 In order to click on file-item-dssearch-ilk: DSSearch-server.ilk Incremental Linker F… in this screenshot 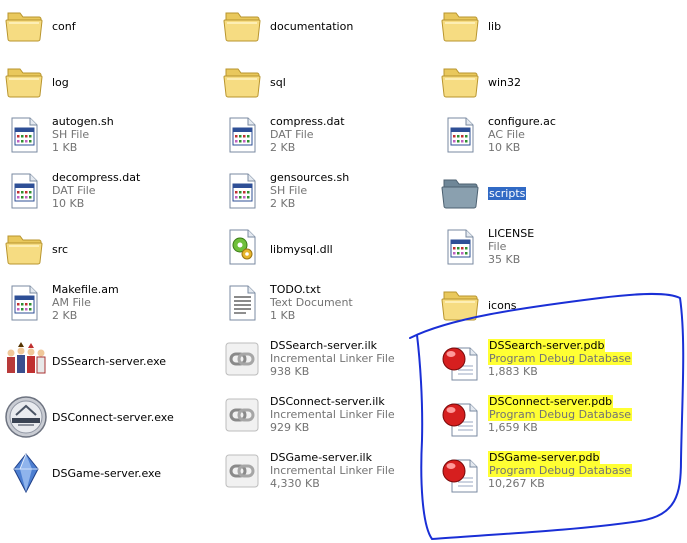, I will do `click(329, 364)`.